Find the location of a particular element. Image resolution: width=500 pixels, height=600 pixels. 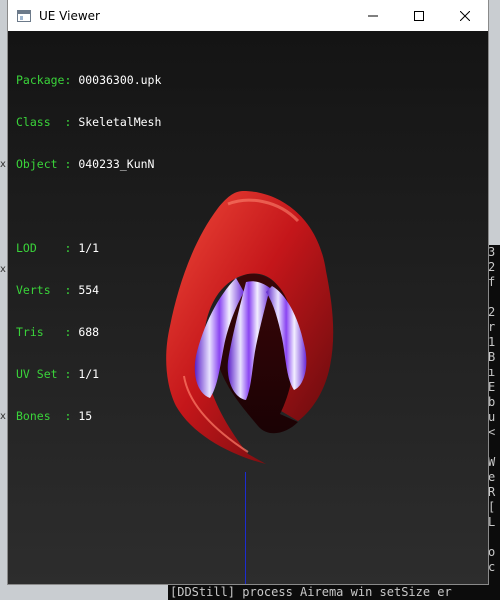

axis-indicator-line is located at coordinates (245, 528).